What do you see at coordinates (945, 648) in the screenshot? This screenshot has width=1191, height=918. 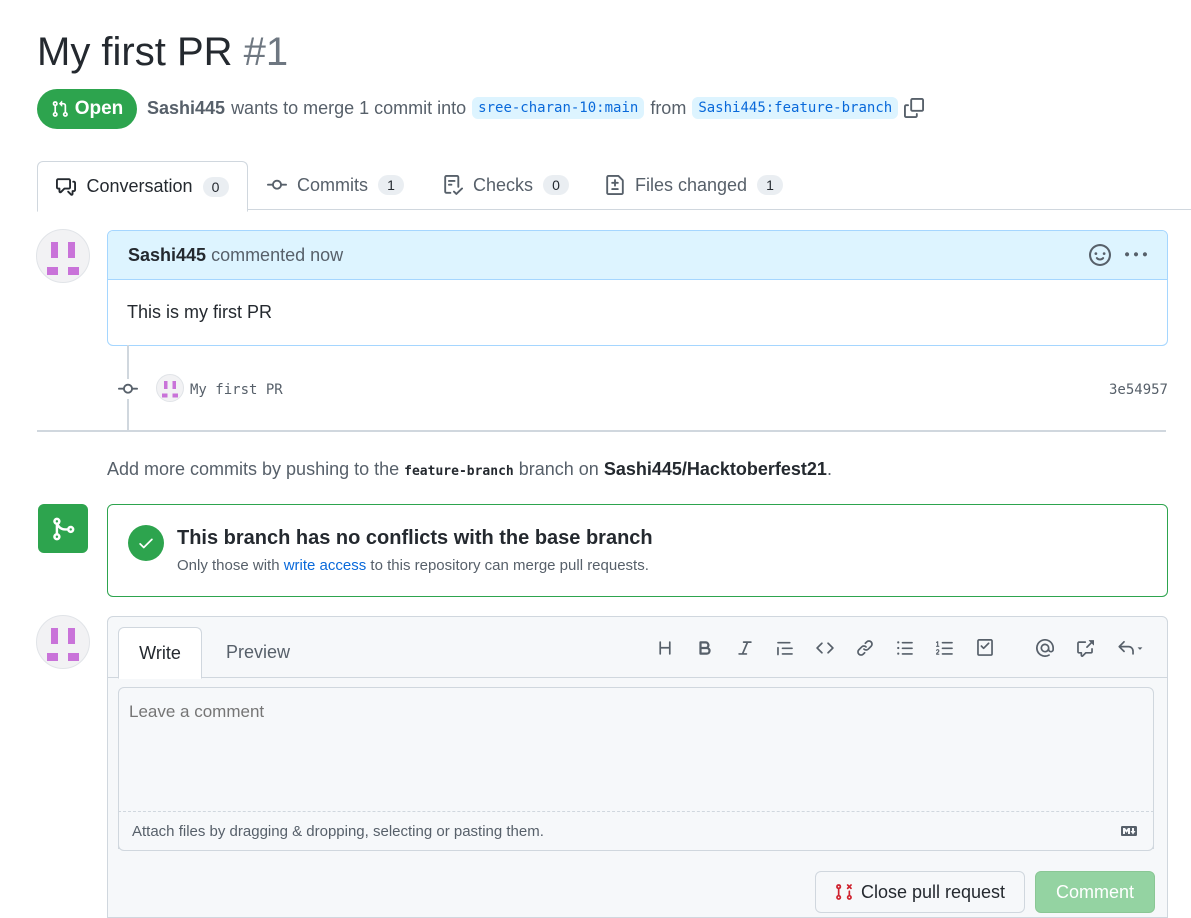 I see `ordered-list-icon` at bounding box center [945, 648].